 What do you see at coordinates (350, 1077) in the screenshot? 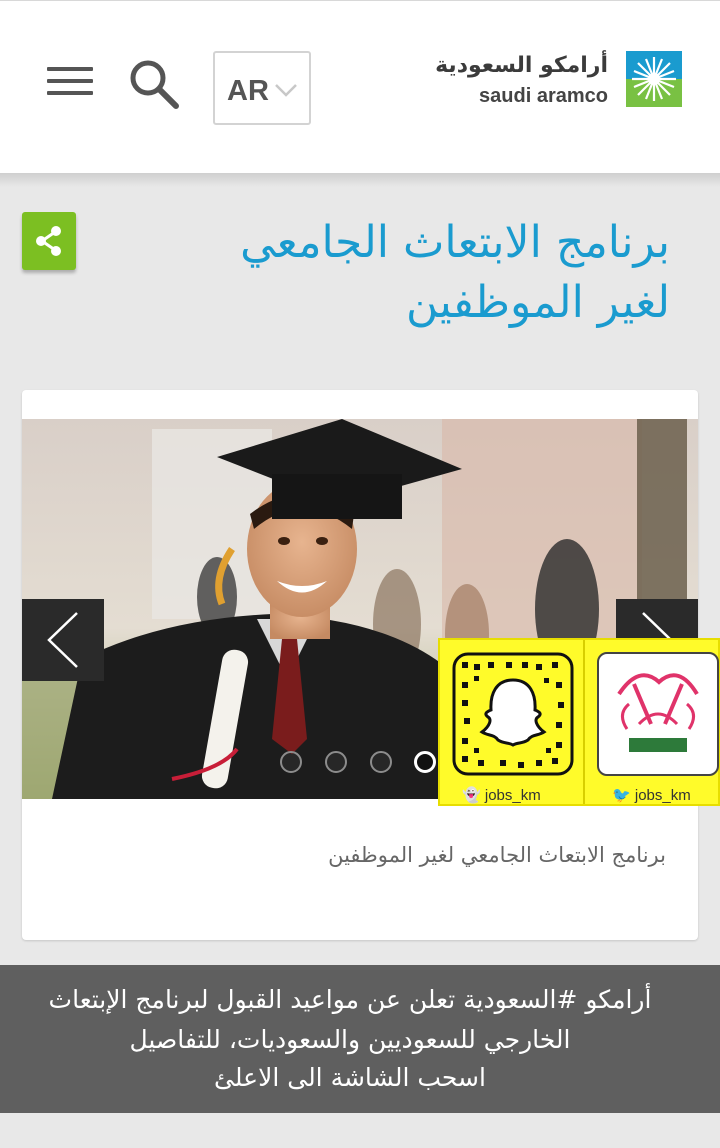
I see `banner-line-3: اسحب الشاشة الى الاعلئ` at bounding box center [350, 1077].